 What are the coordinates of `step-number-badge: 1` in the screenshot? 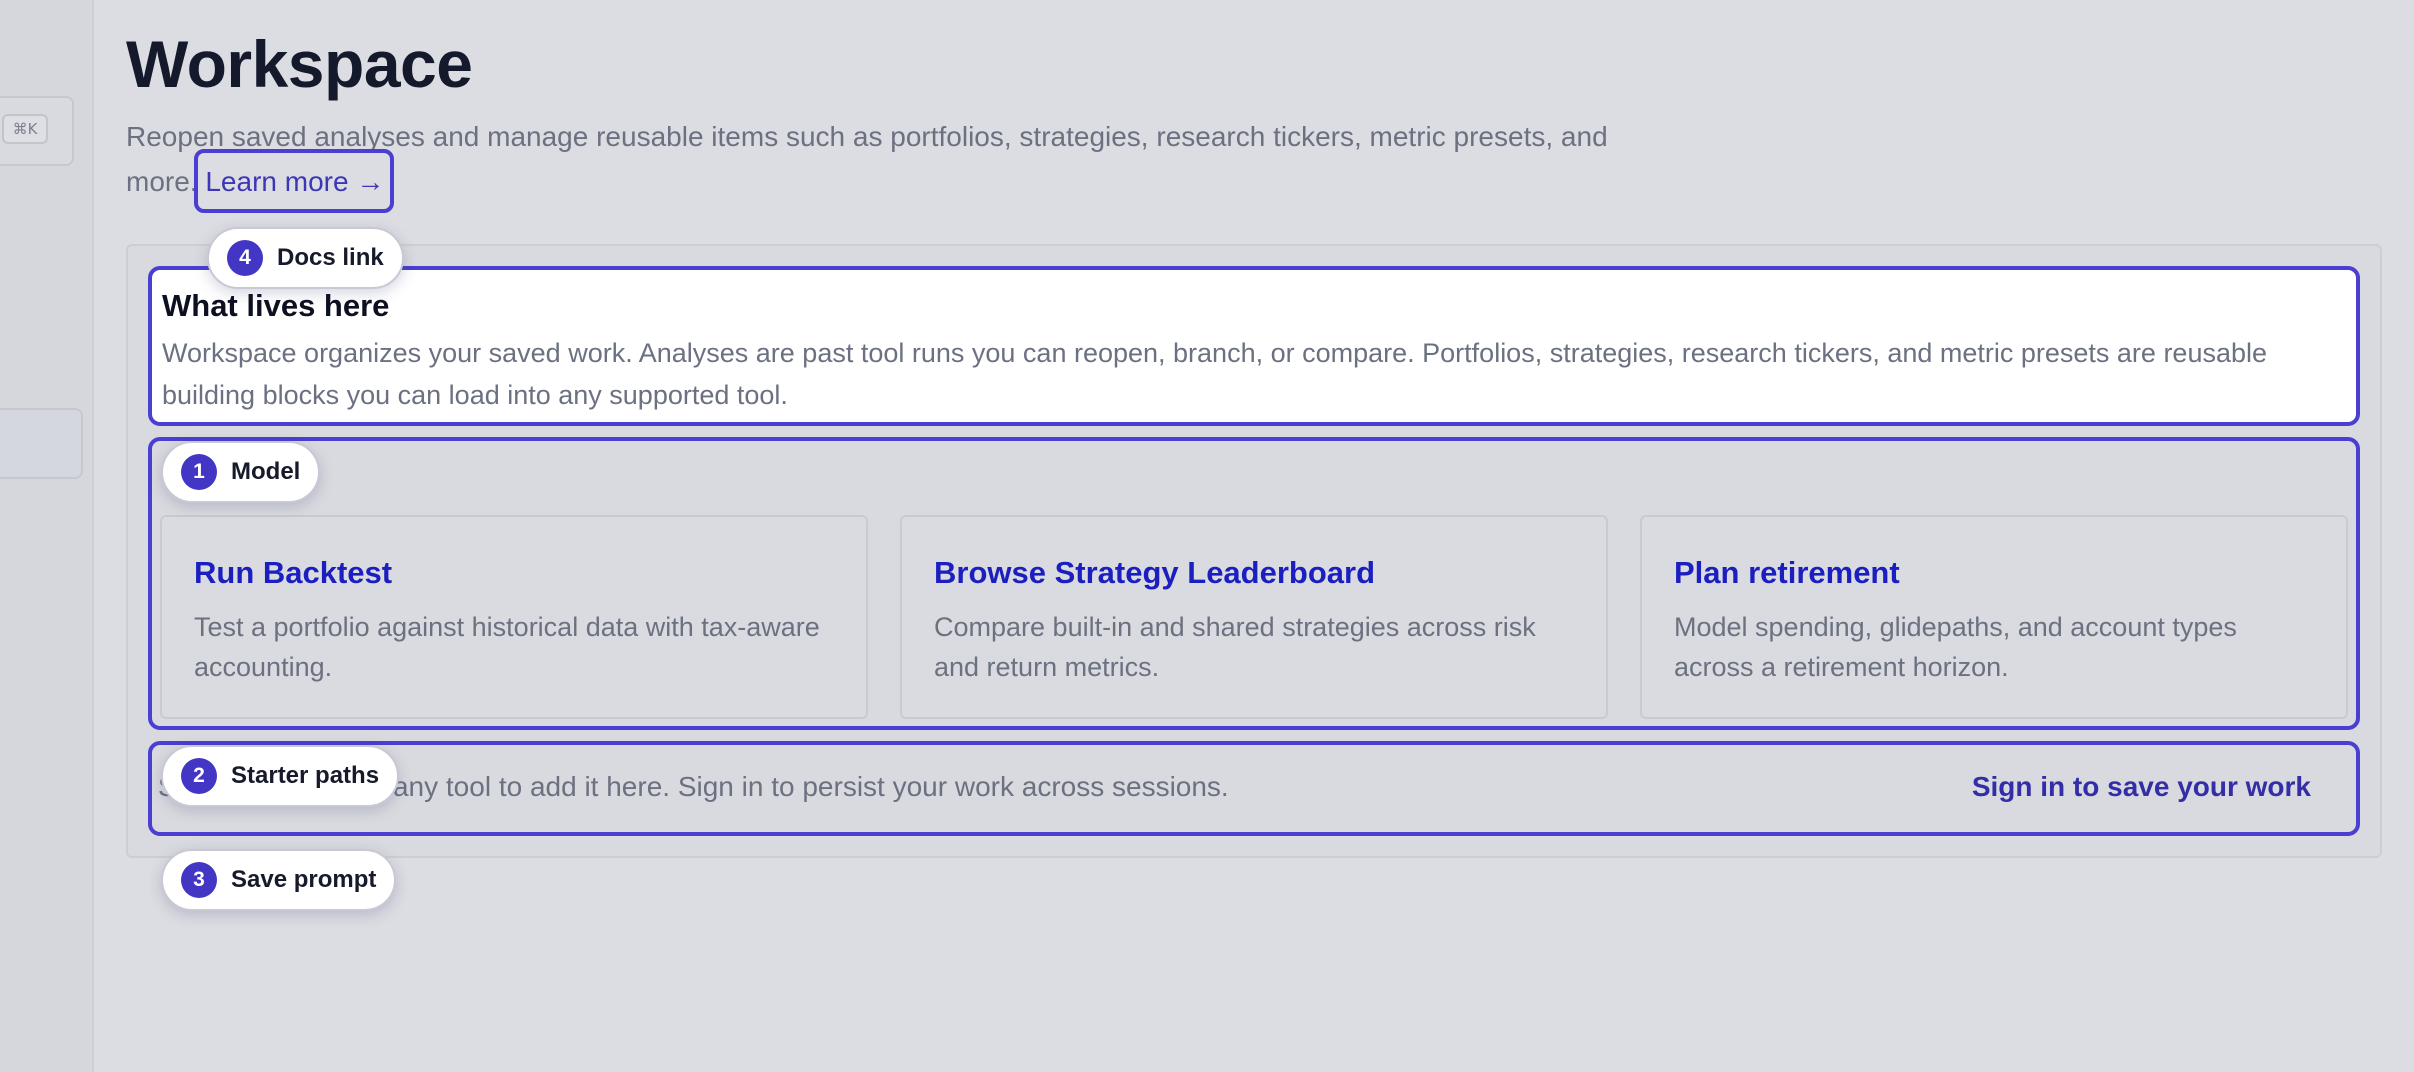 It's located at (199, 472).